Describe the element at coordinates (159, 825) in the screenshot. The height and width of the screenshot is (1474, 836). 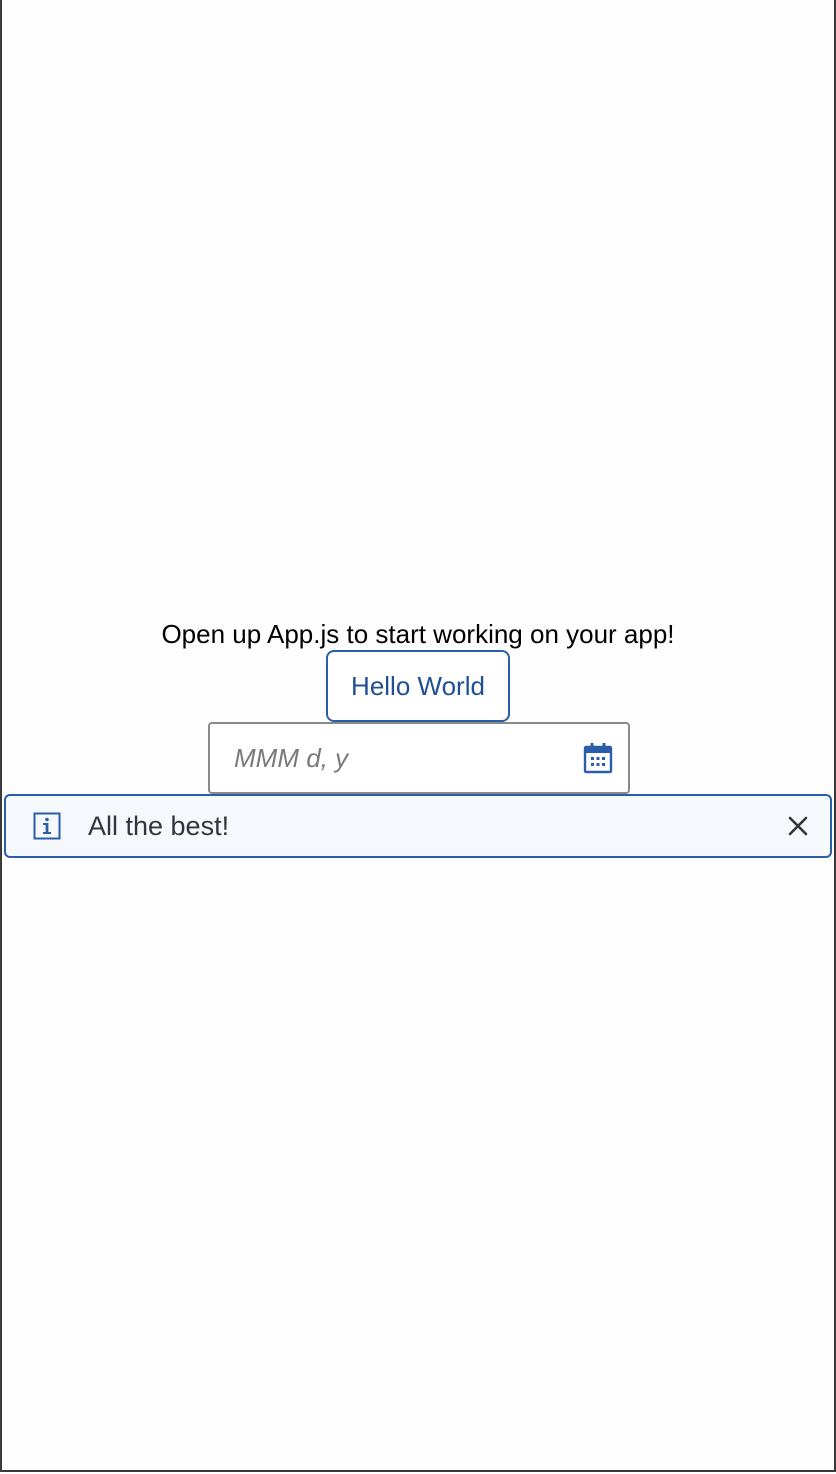
I see `message-strip-text: All the best!` at that location.